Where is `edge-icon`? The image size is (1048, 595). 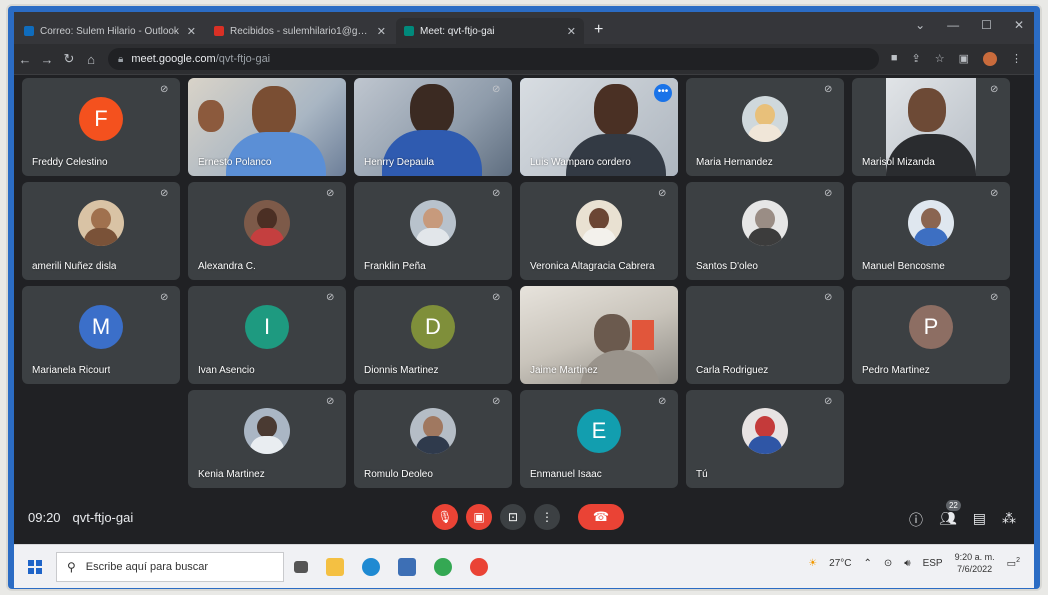 edge-icon is located at coordinates (371, 567).